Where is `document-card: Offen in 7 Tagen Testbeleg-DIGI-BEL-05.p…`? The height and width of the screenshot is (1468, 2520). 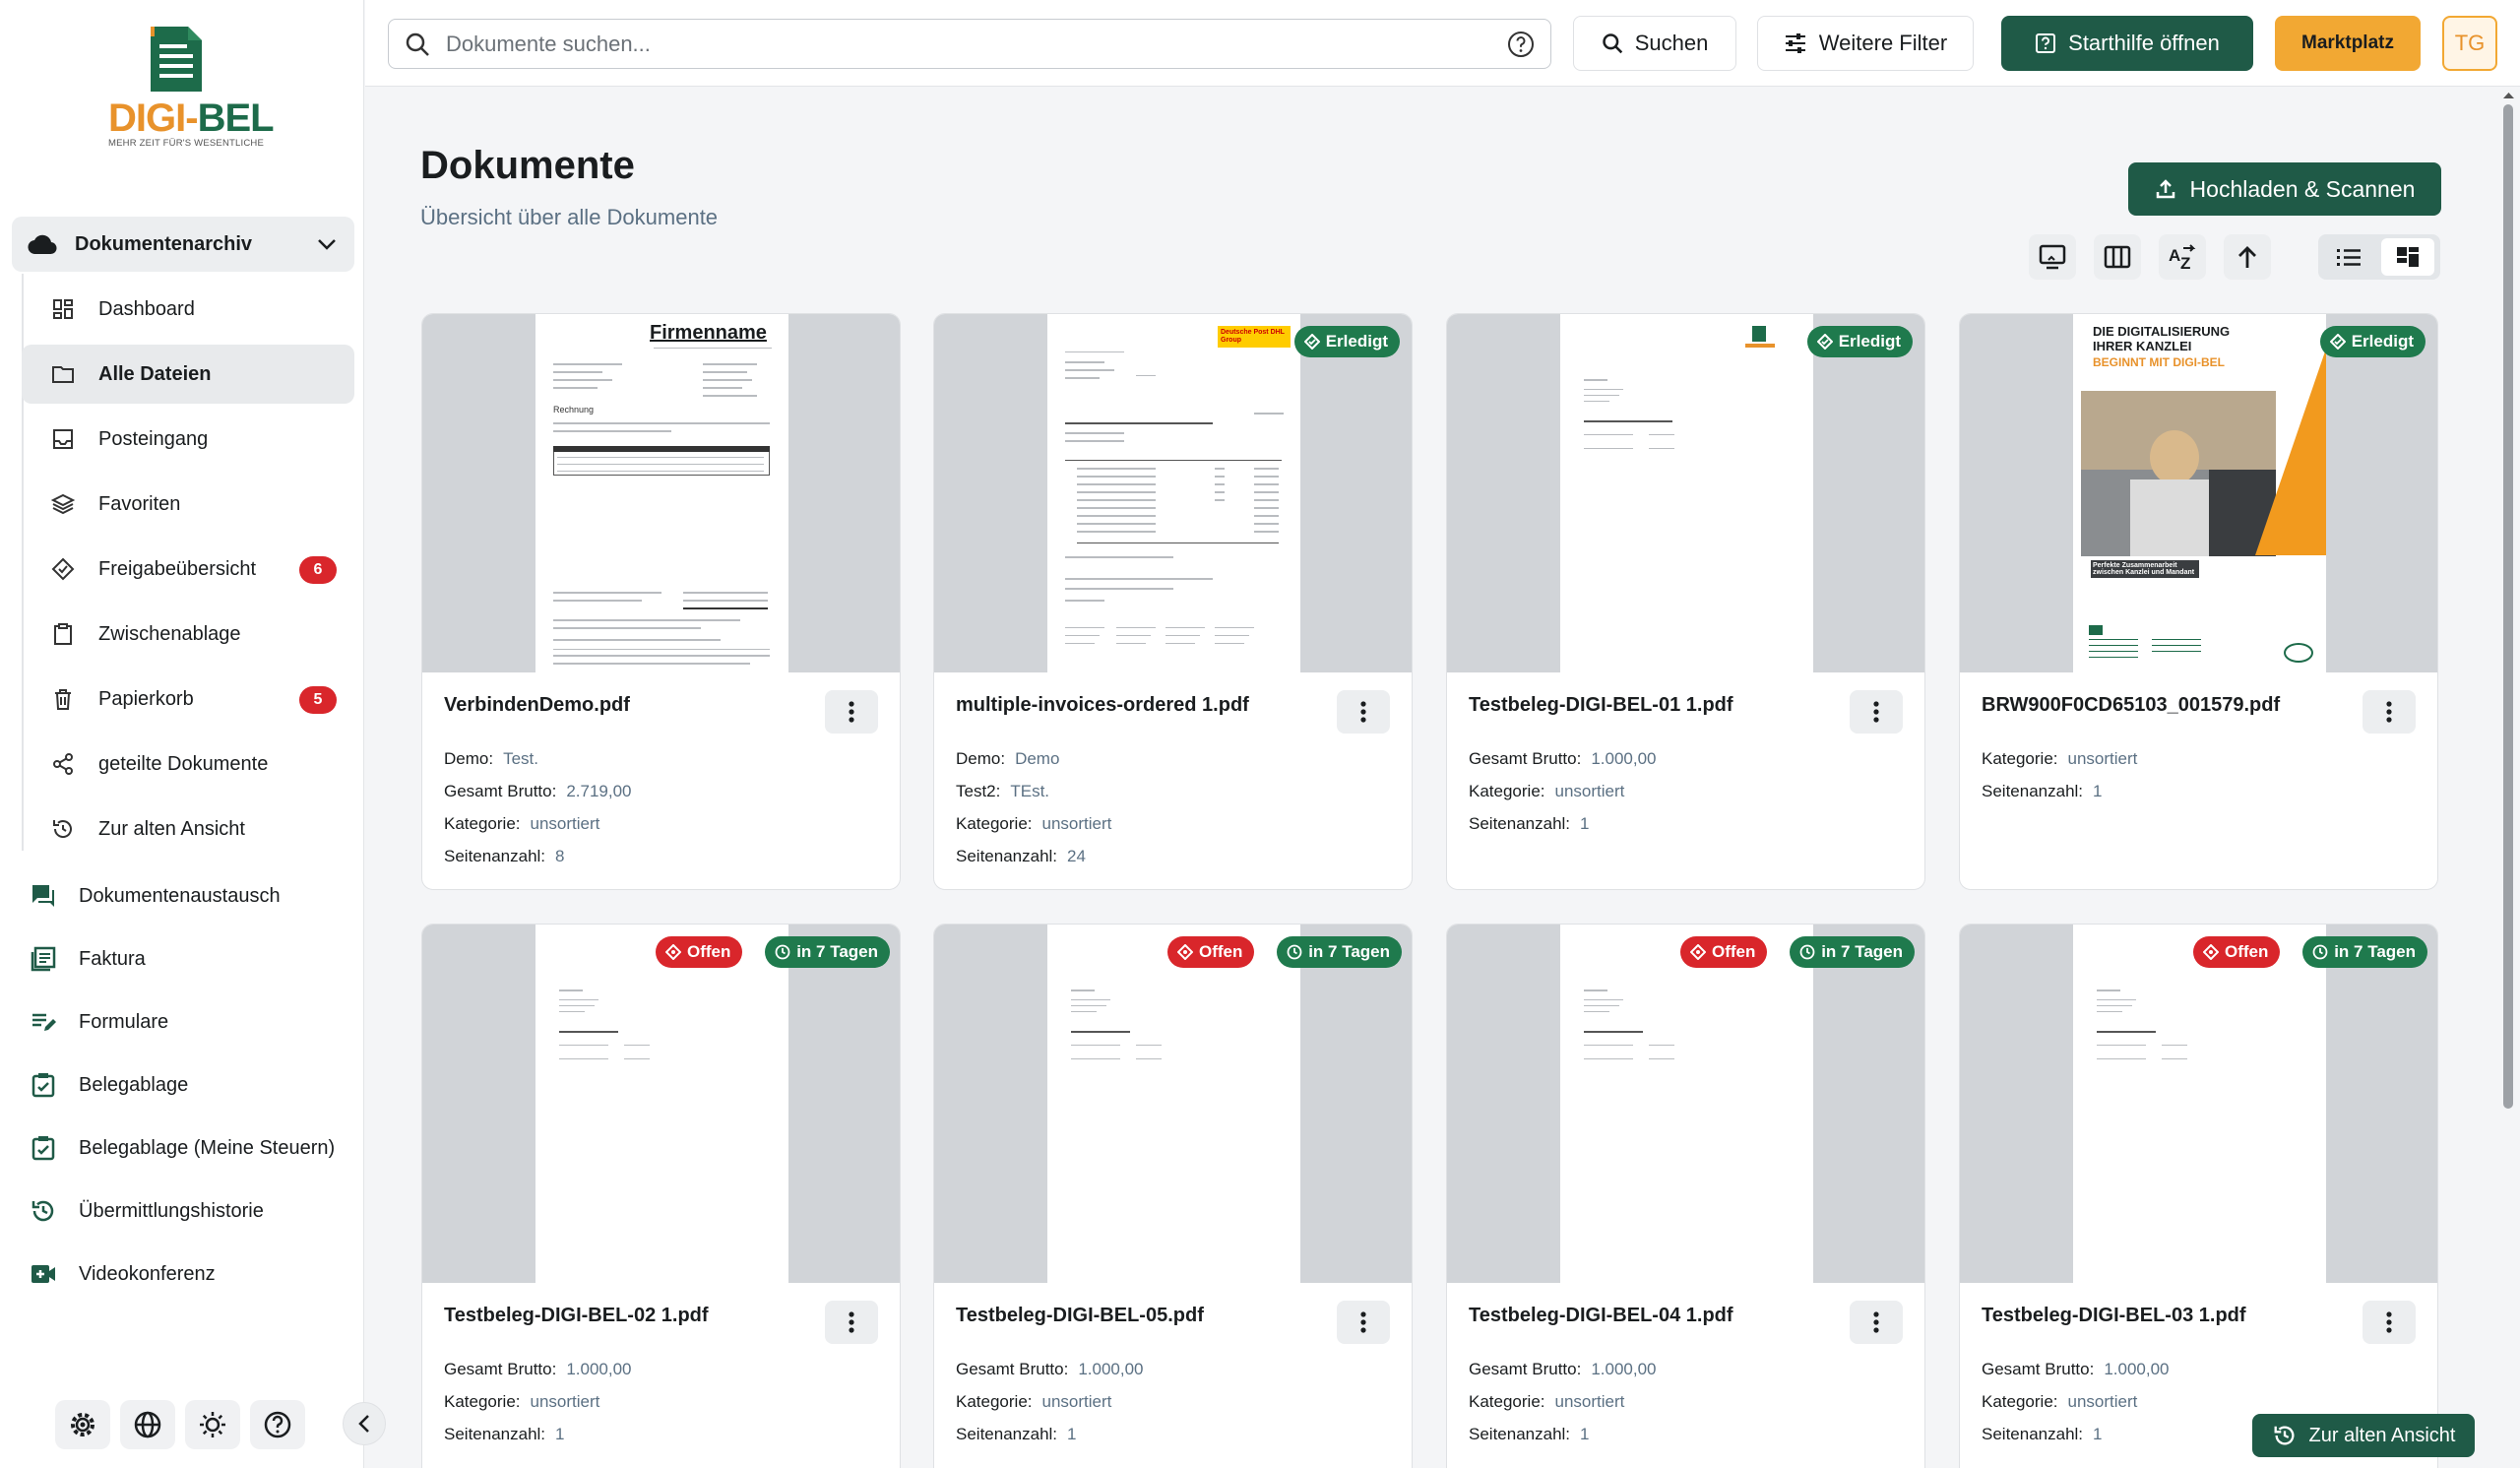
document-card: Offen in 7 Tagen Testbeleg-DIGI-BEL-05.p… is located at coordinates (1173, 1196).